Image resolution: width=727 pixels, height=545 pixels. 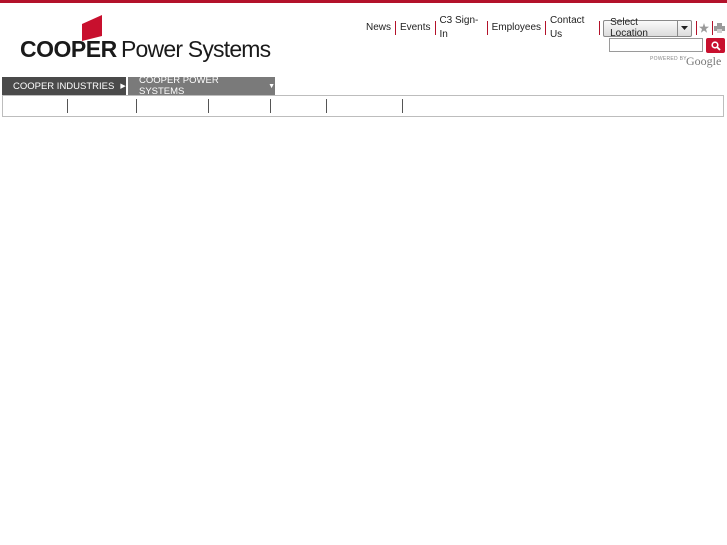 What do you see at coordinates (363, 106) in the screenshot?
I see `main-nav-bar` at bounding box center [363, 106].